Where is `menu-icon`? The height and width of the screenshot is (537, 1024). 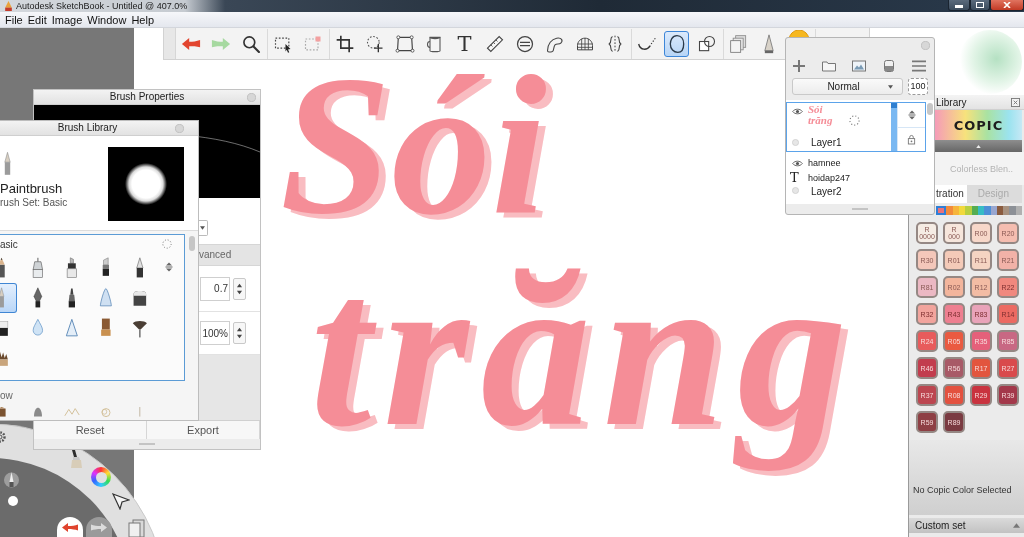
menu-icon is located at coordinates (919, 66).